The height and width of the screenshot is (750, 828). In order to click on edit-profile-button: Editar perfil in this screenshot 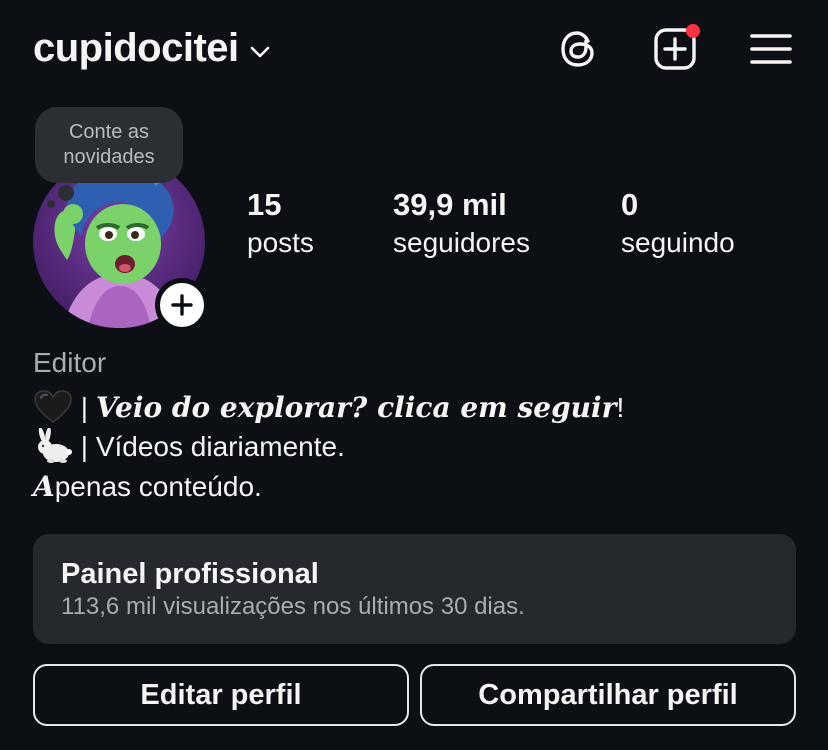, I will do `click(221, 695)`.